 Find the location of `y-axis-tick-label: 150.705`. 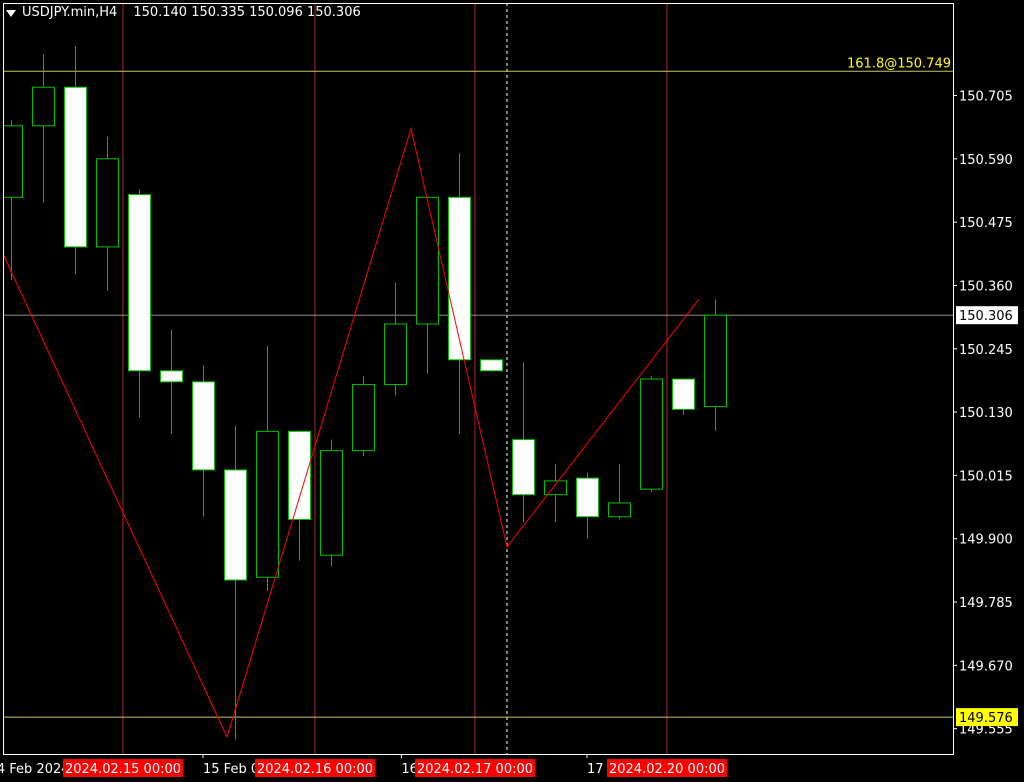

y-axis-tick-label: 150.705 is located at coordinates (986, 96).